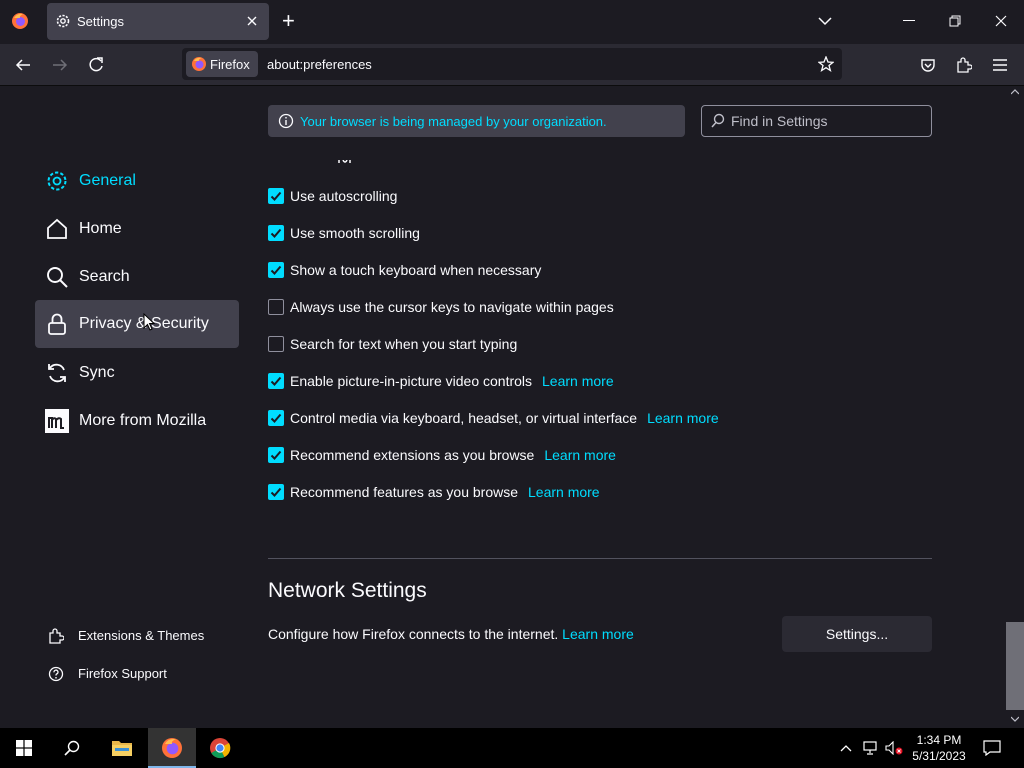 Image resolution: width=1024 pixels, height=768 pixels. Describe the element at coordinates (137, 373) in the screenshot. I see `sidebar-item-sync: Sync` at that location.